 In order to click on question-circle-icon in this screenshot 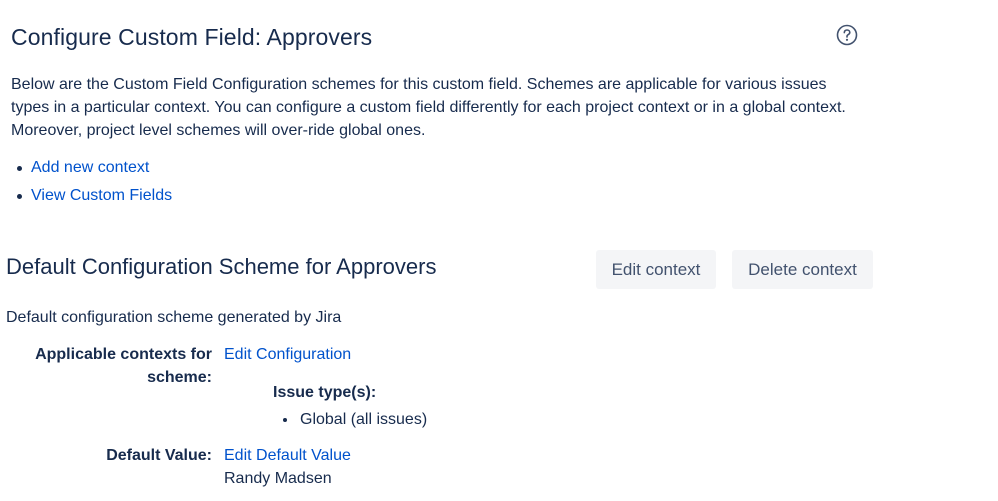, I will do `click(847, 35)`.